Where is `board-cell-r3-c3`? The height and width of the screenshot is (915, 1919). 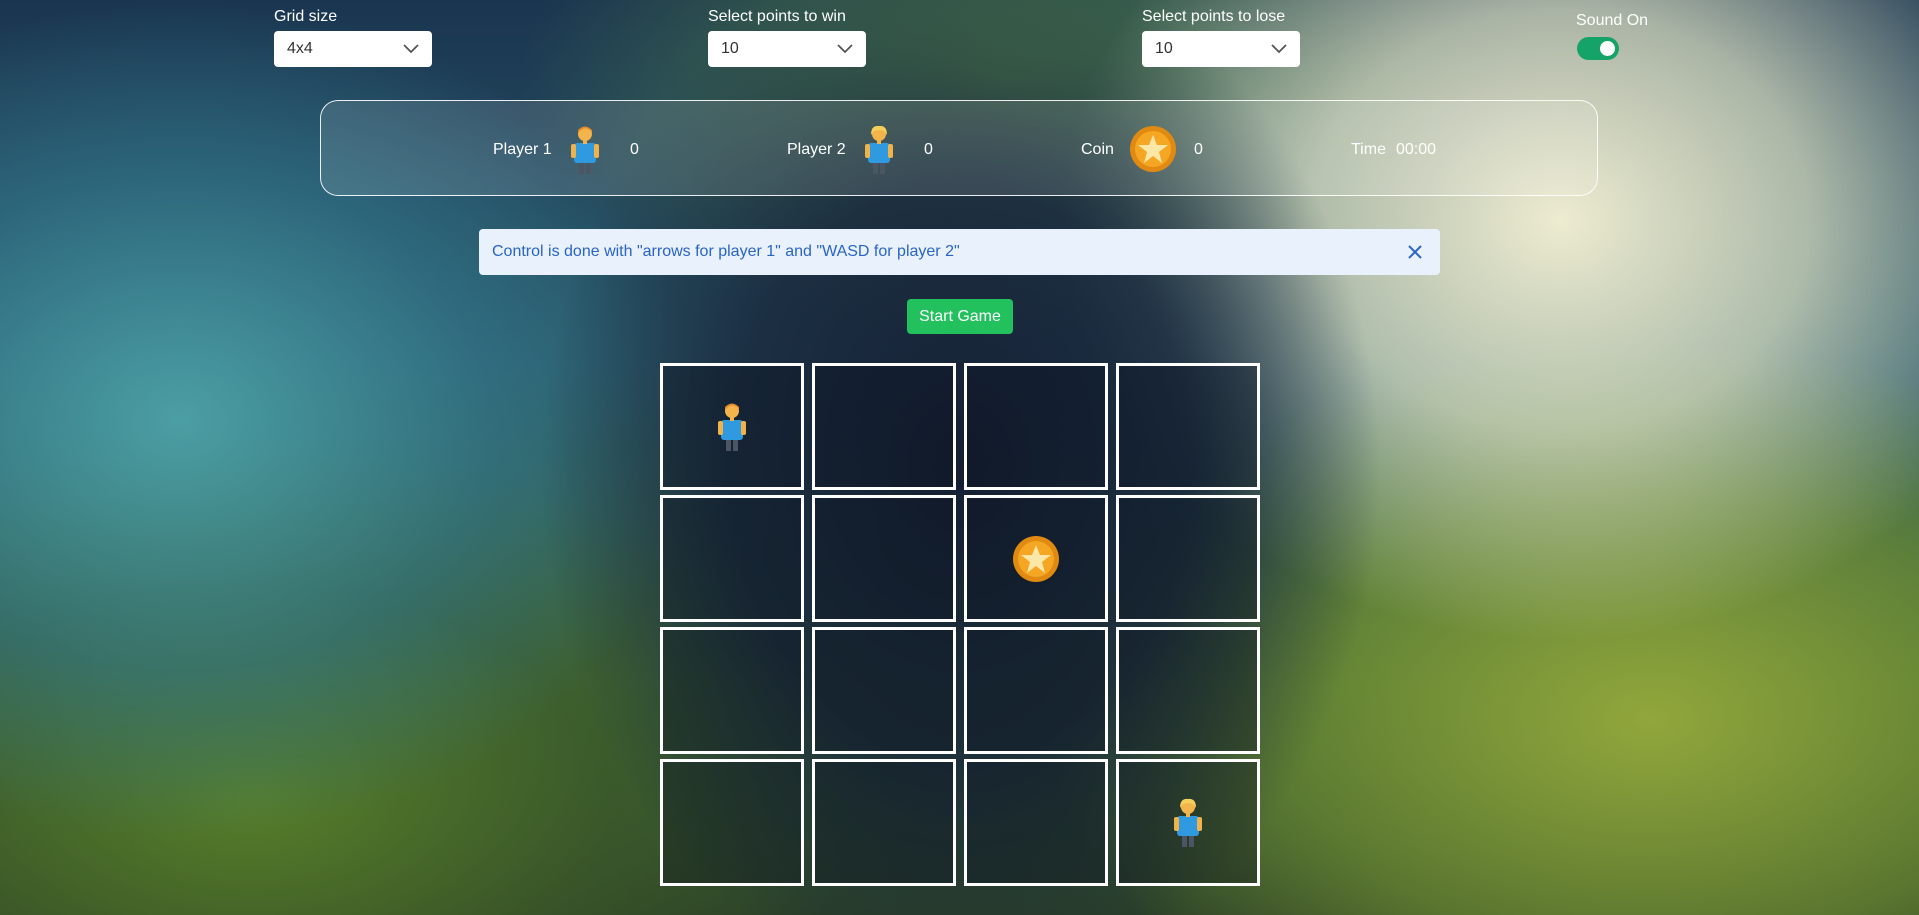 board-cell-r3-c3 is located at coordinates (1188, 822).